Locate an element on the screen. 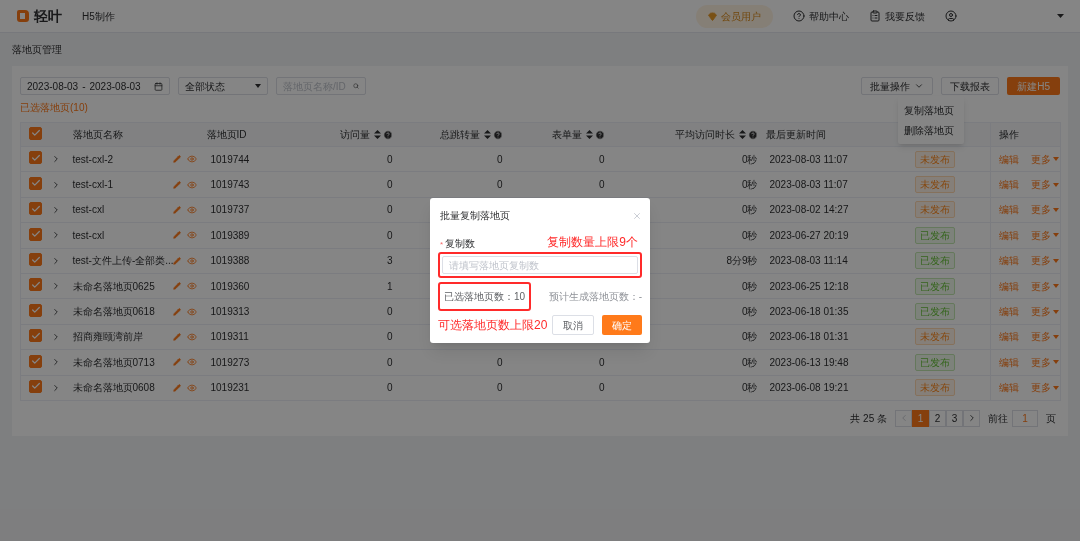  page-button: 2 is located at coordinates (937, 418).